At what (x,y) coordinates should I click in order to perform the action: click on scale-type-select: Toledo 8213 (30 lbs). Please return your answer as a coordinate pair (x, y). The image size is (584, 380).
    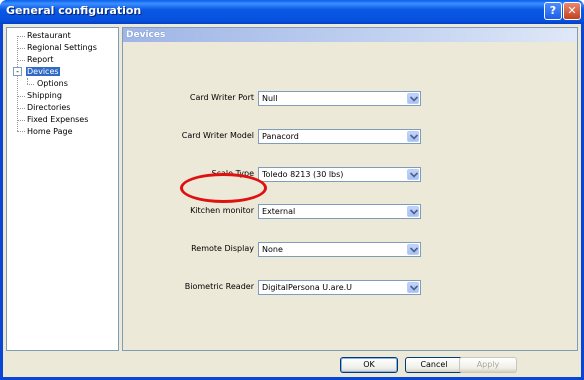
    Looking at the image, I should click on (339, 174).